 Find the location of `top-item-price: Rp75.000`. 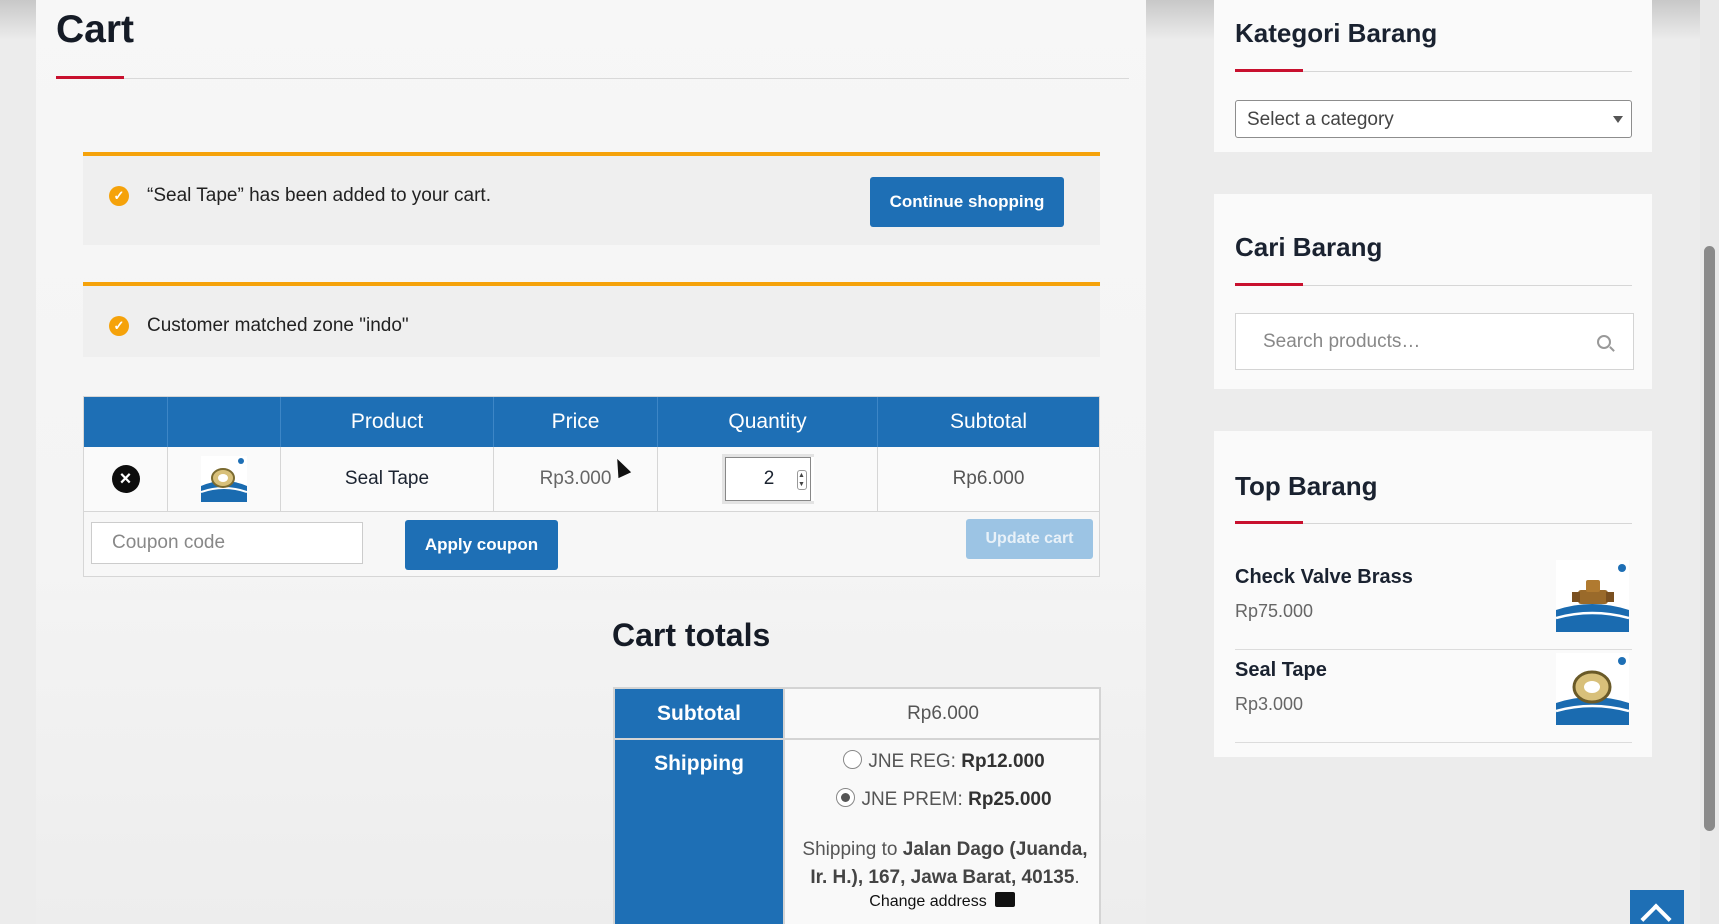

top-item-price: Rp75.000 is located at coordinates (1274, 611).